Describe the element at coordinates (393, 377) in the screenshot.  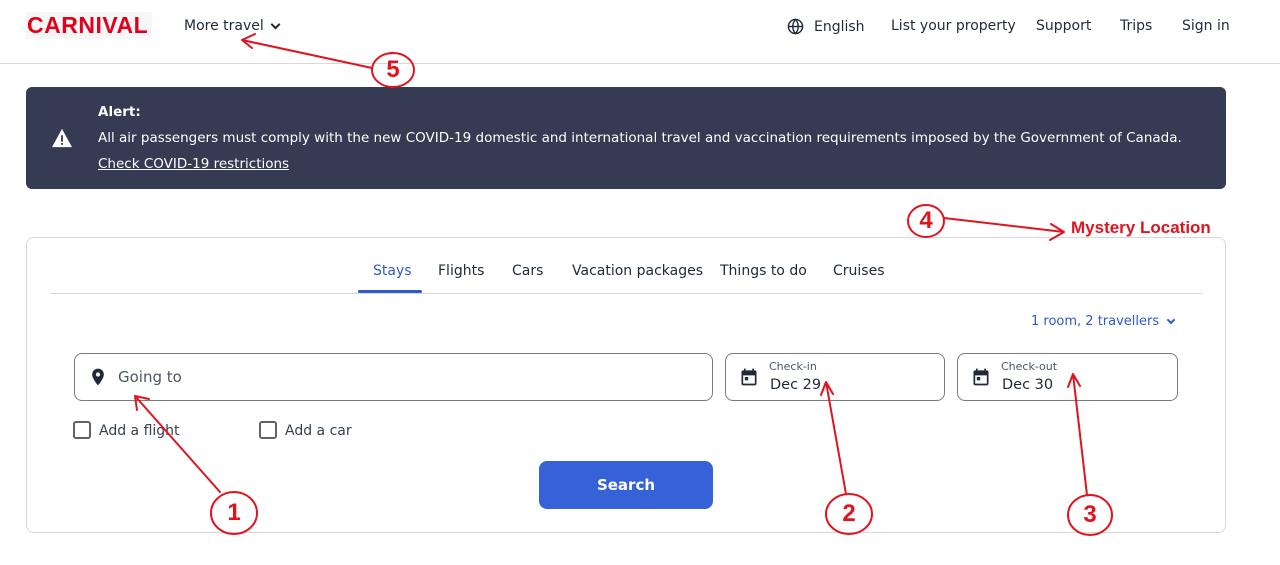
I see `going-to-input: Going to` at that location.